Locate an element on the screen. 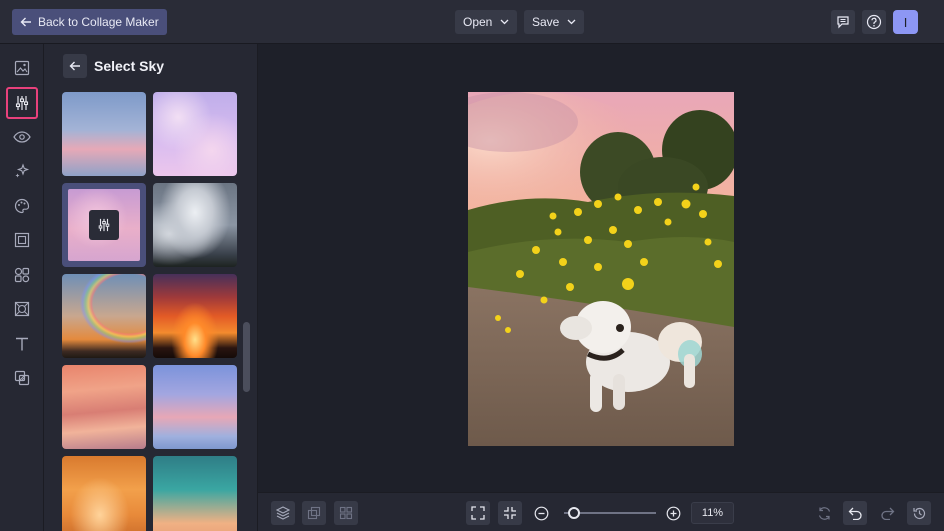 This screenshot has width=944, height=531. grid-button is located at coordinates (346, 513).